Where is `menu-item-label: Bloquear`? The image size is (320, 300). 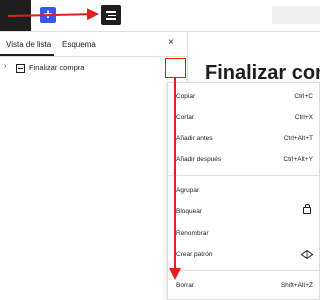 menu-item-label: Bloquear is located at coordinates (189, 211).